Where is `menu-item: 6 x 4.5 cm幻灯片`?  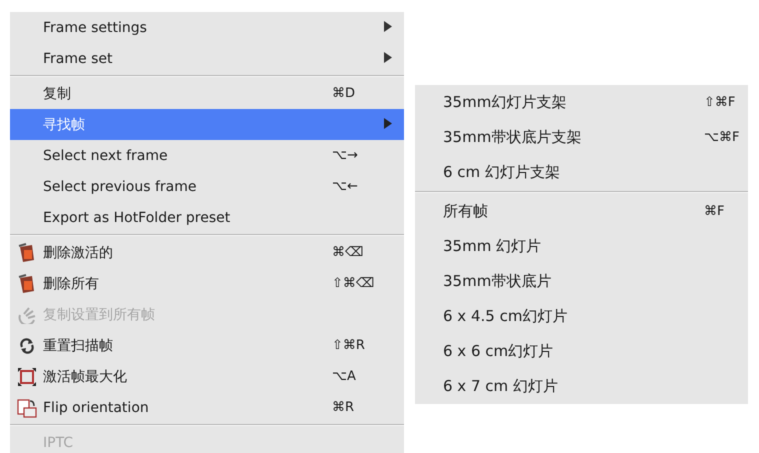 menu-item: 6 x 4.5 cm幻灯片 is located at coordinates (581, 316).